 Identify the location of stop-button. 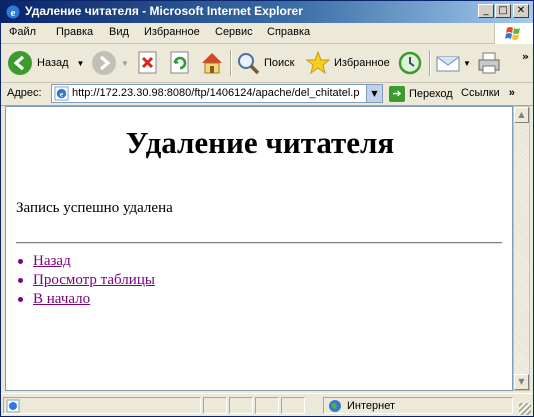
(148, 63).